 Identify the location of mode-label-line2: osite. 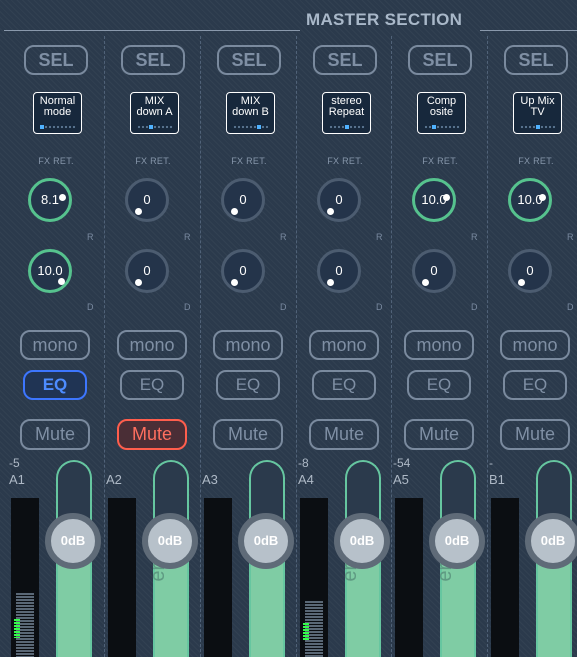
(441, 112).